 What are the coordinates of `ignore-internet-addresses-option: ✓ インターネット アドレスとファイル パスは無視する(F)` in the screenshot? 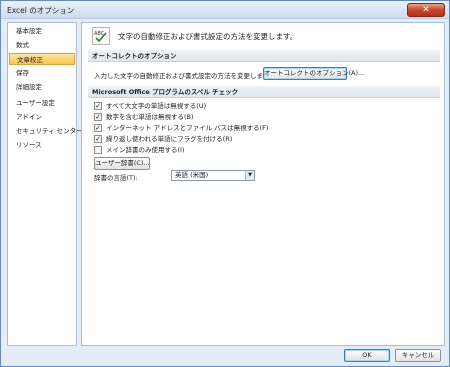 It's located at (204, 128).